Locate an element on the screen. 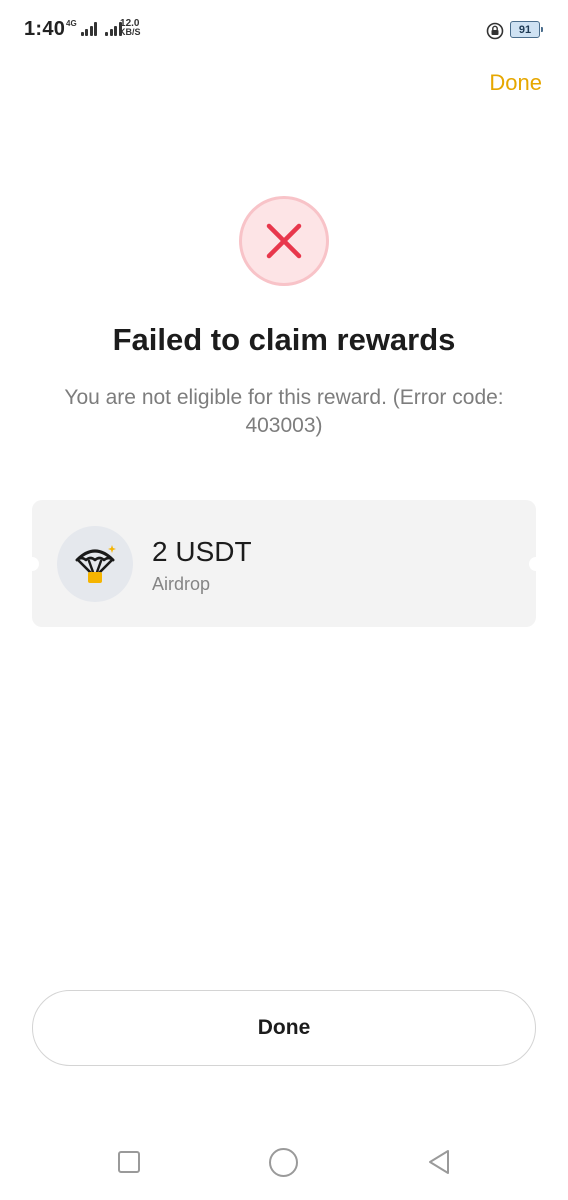 This screenshot has width=568, height=1200. back-icon is located at coordinates (439, 1162).